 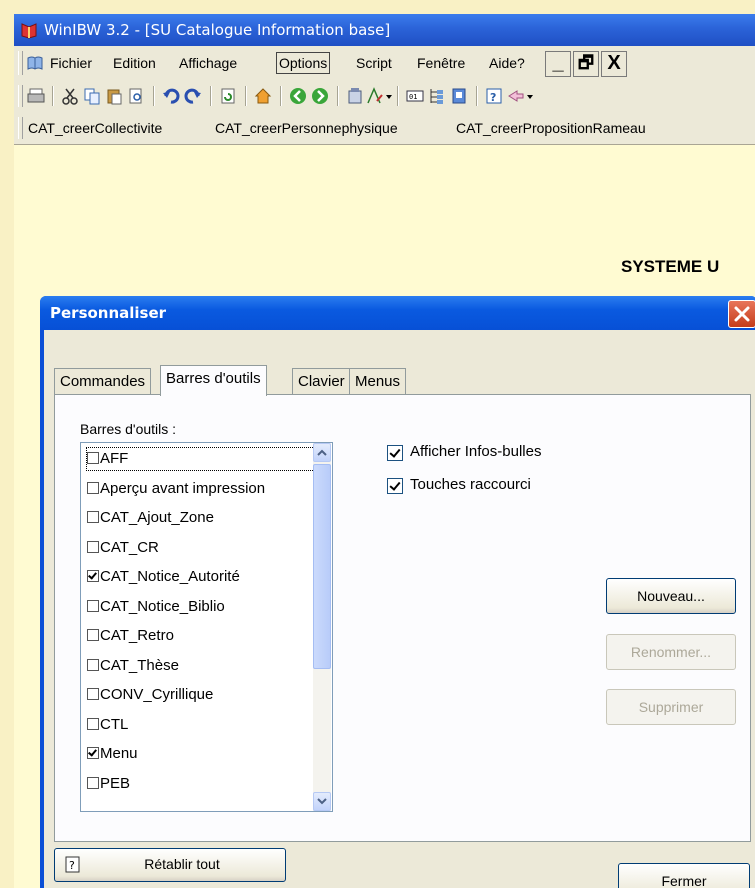 What do you see at coordinates (108, 784) in the screenshot?
I see `toolbar-list-item: PEB` at bounding box center [108, 784].